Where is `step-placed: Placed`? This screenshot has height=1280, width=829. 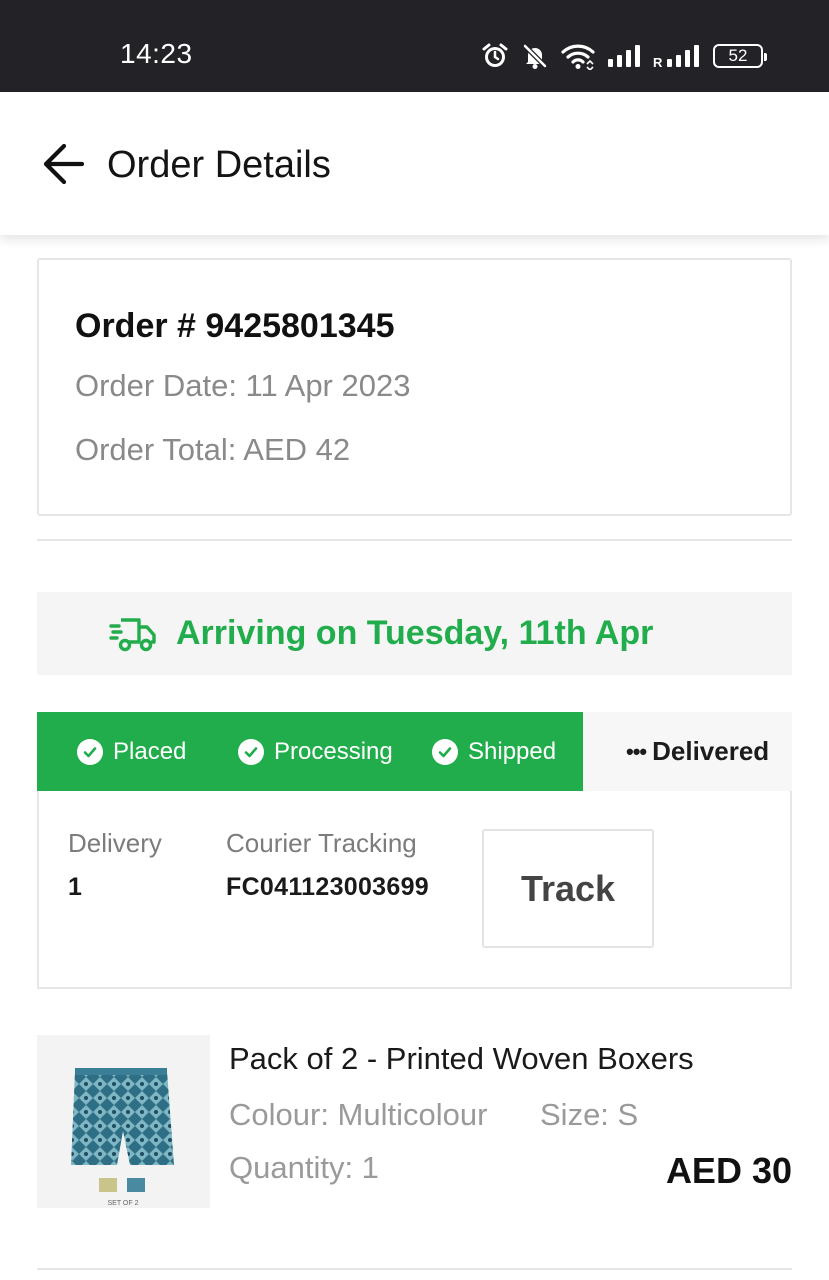 step-placed: Placed is located at coordinates (131, 751).